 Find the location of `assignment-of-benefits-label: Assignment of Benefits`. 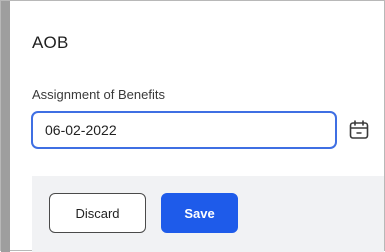

assignment-of-benefits-label: Assignment of Benefits is located at coordinates (98, 94).